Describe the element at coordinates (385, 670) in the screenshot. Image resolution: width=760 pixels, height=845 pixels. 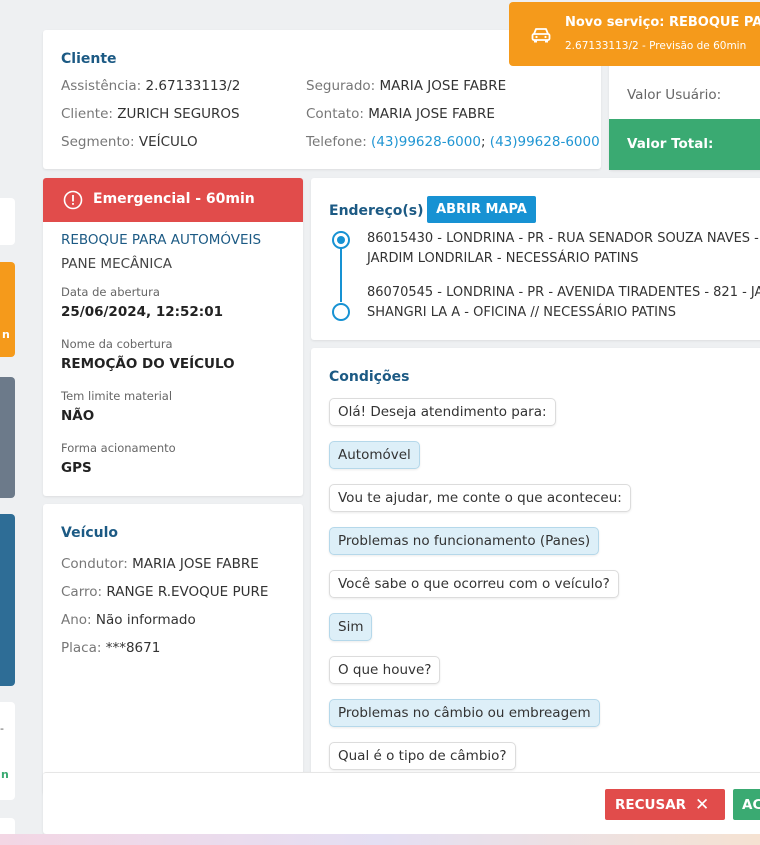
I see `chat-question: O que houve?` at that location.